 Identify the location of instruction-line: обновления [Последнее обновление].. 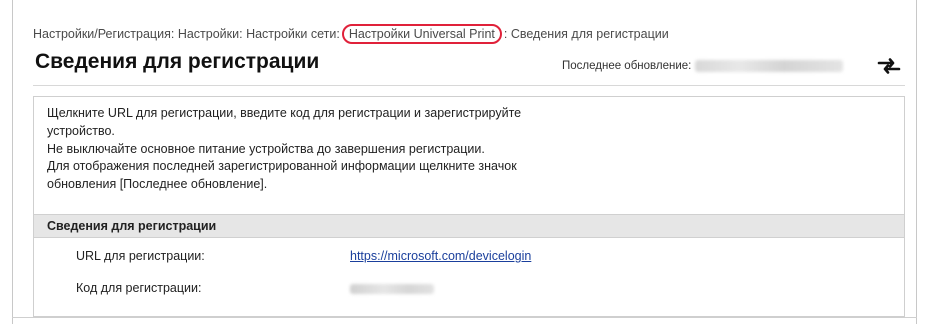
(157, 184).